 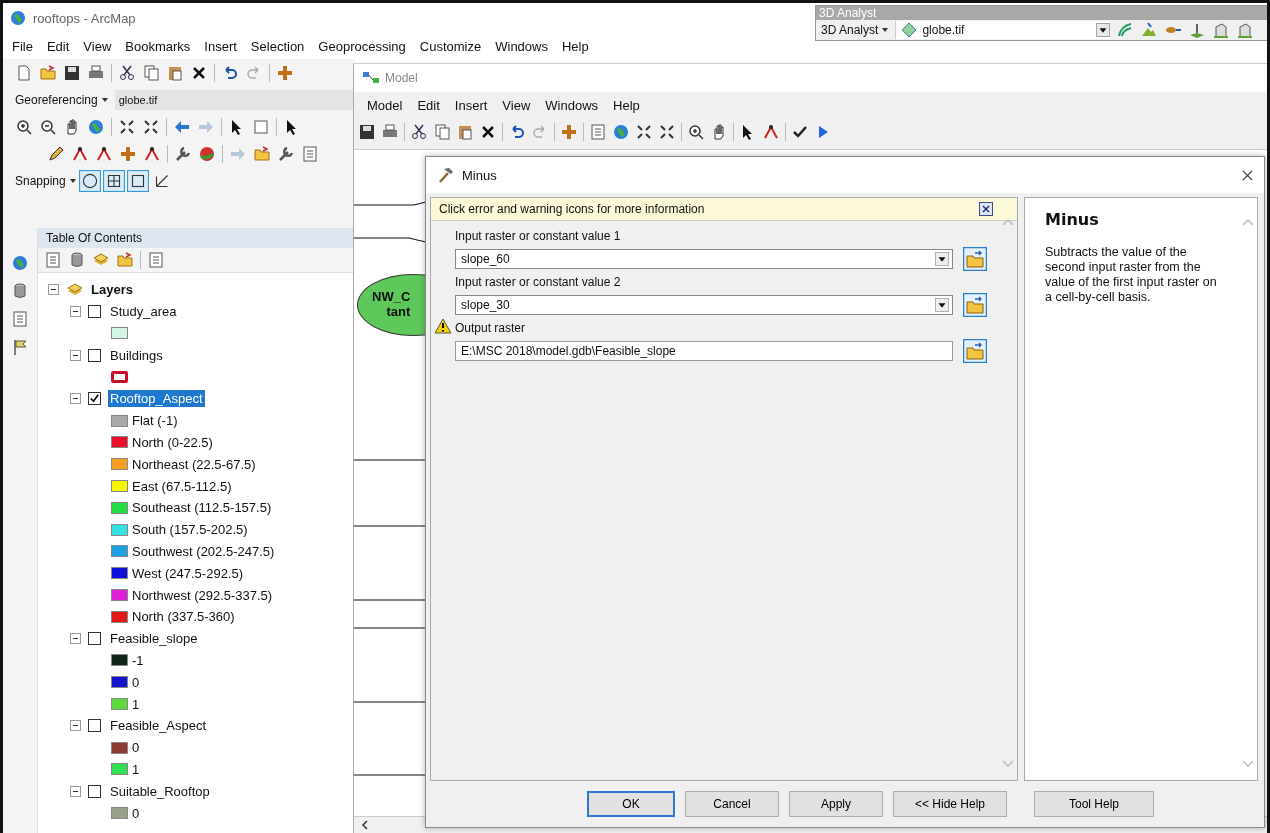 I want to click on dialog-button: Cancel, so click(x=732, y=804).